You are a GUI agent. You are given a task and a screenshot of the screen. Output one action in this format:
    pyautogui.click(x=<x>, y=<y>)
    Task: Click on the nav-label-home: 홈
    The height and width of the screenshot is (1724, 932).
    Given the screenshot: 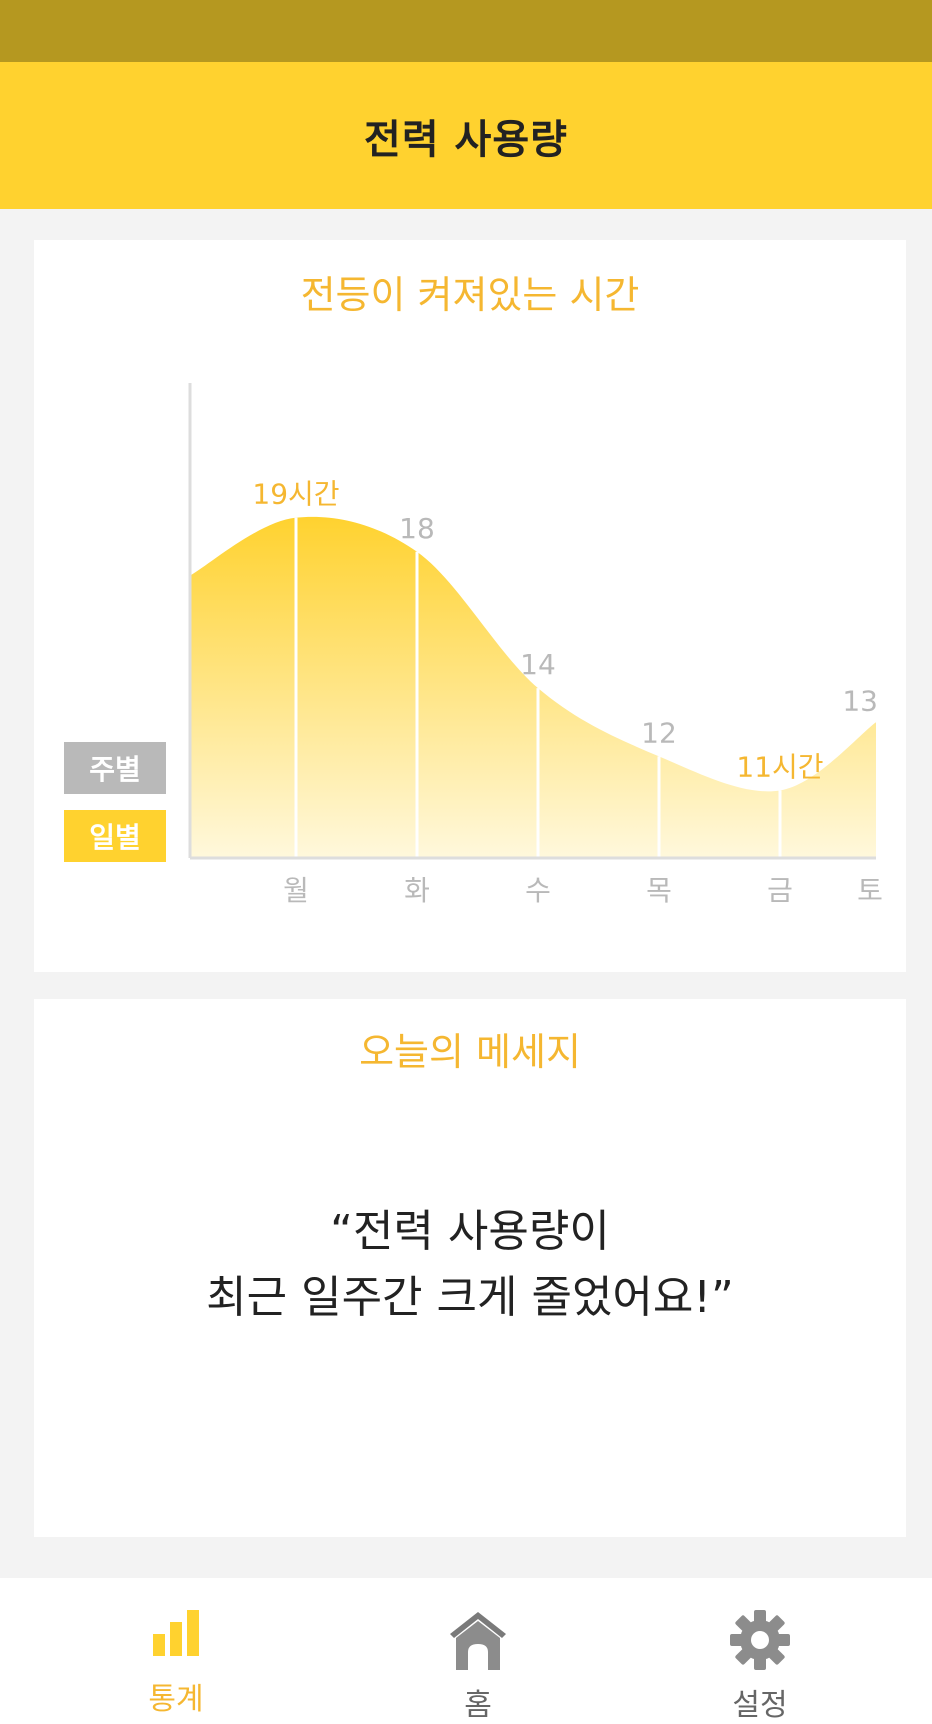 What is the action you would take?
    pyautogui.click(x=478, y=1705)
    